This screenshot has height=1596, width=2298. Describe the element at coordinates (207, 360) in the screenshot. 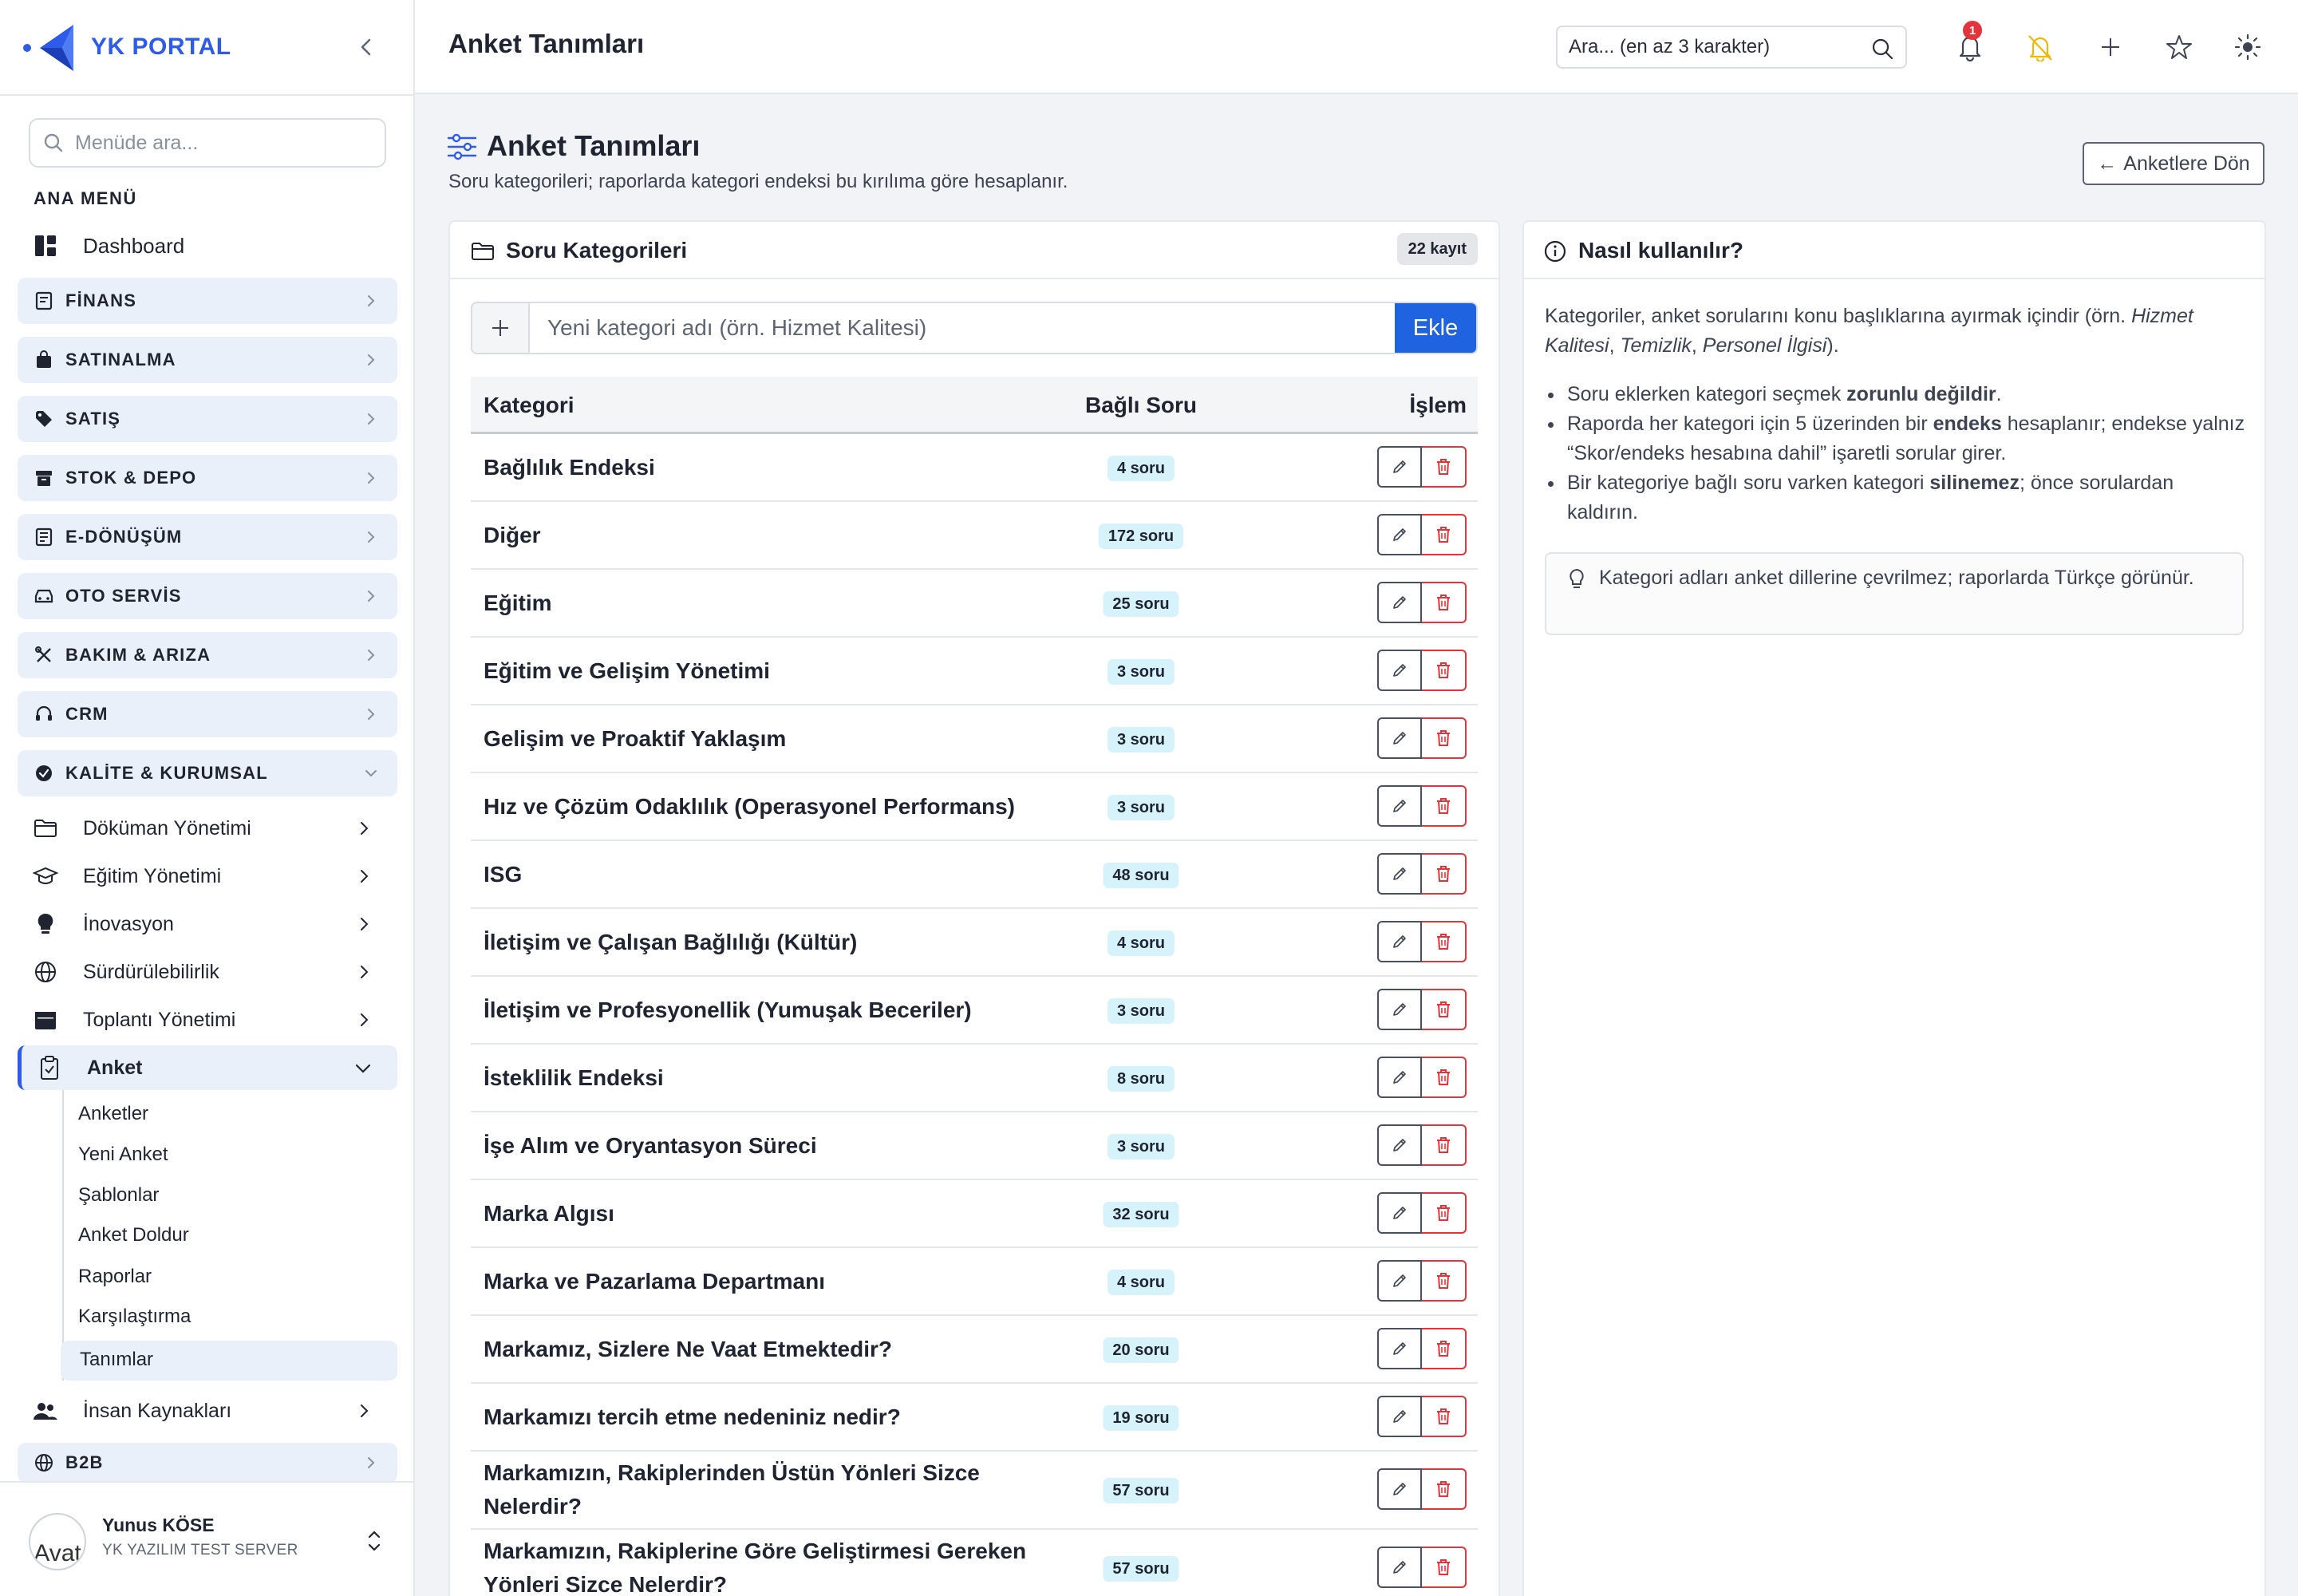

I see `sidebar-group-satinalma: SATINALMA` at that location.